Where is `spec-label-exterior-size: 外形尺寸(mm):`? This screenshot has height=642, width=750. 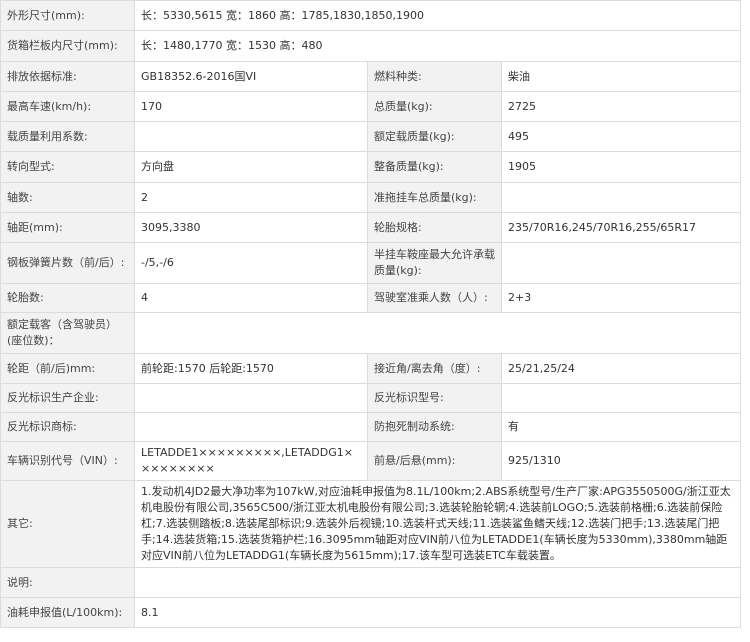
spec-label-exterior-size: 外形尺寸(mm): is located at coordinates (67, 15).